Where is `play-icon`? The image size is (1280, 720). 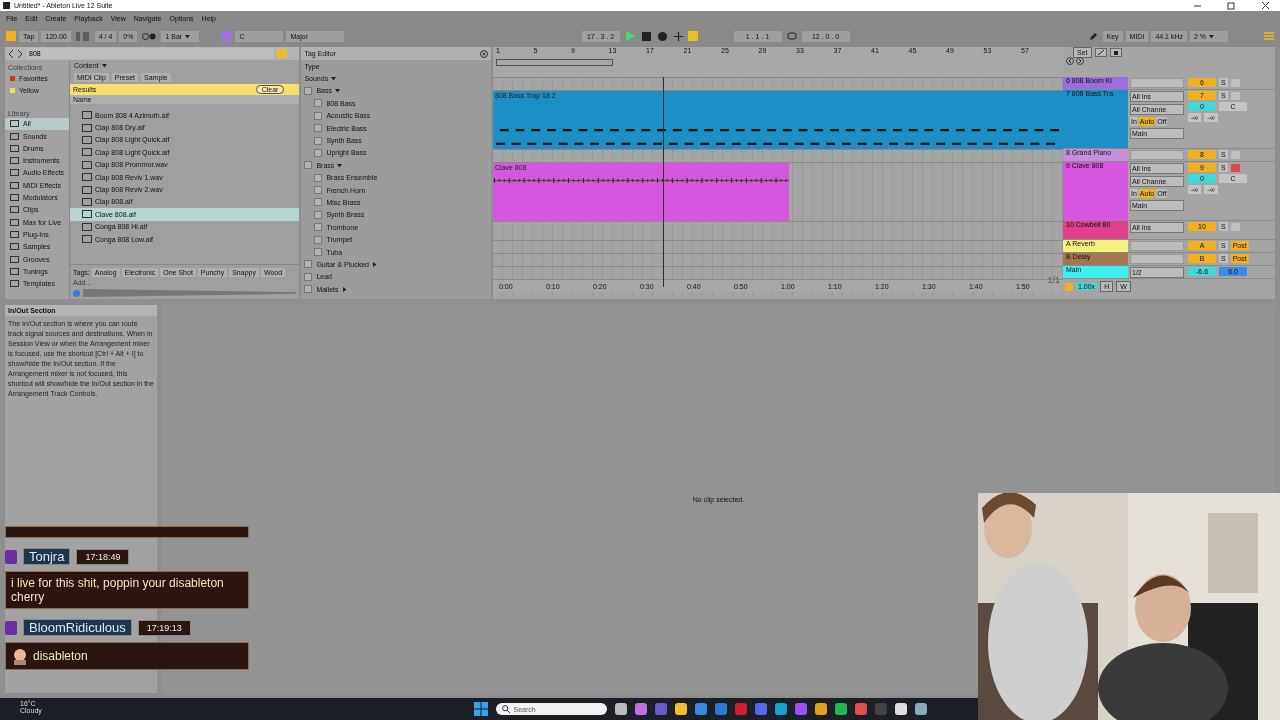
play-icon is located at coordinates (629, 36).